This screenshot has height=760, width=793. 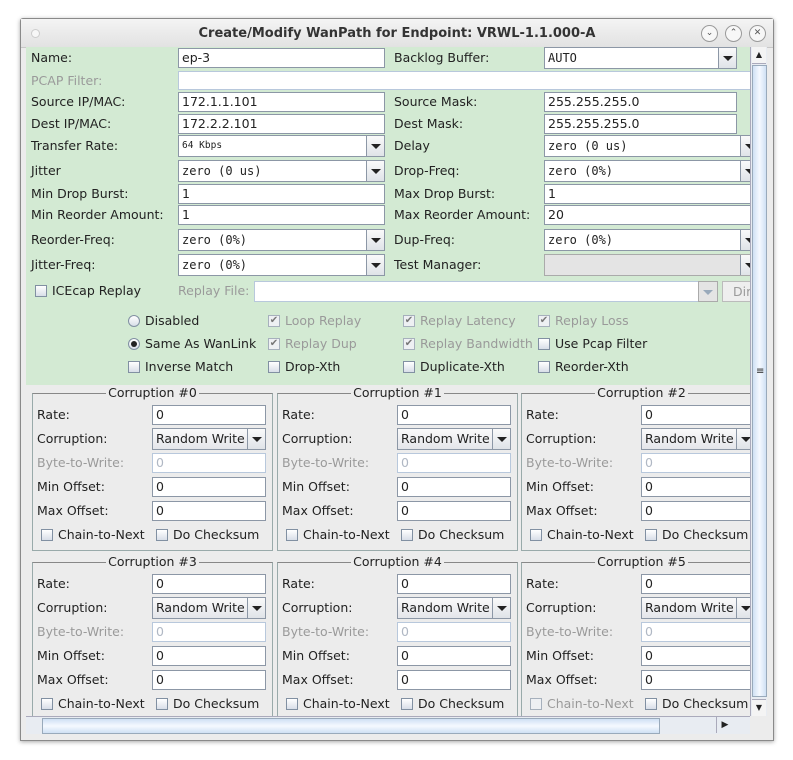 I want to click on pcap-filter-input, so click(x=464, y=80).